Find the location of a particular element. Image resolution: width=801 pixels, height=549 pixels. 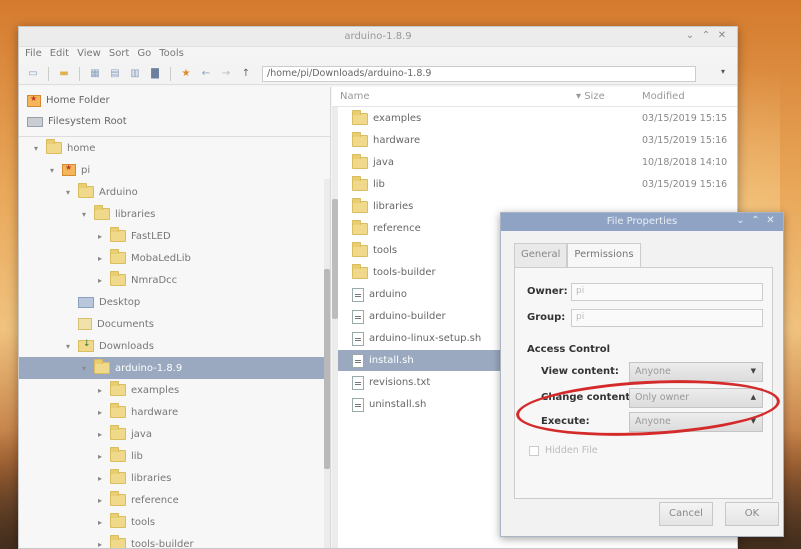

up-arrow-icon: ↑ is located at coordinates (246, 74).